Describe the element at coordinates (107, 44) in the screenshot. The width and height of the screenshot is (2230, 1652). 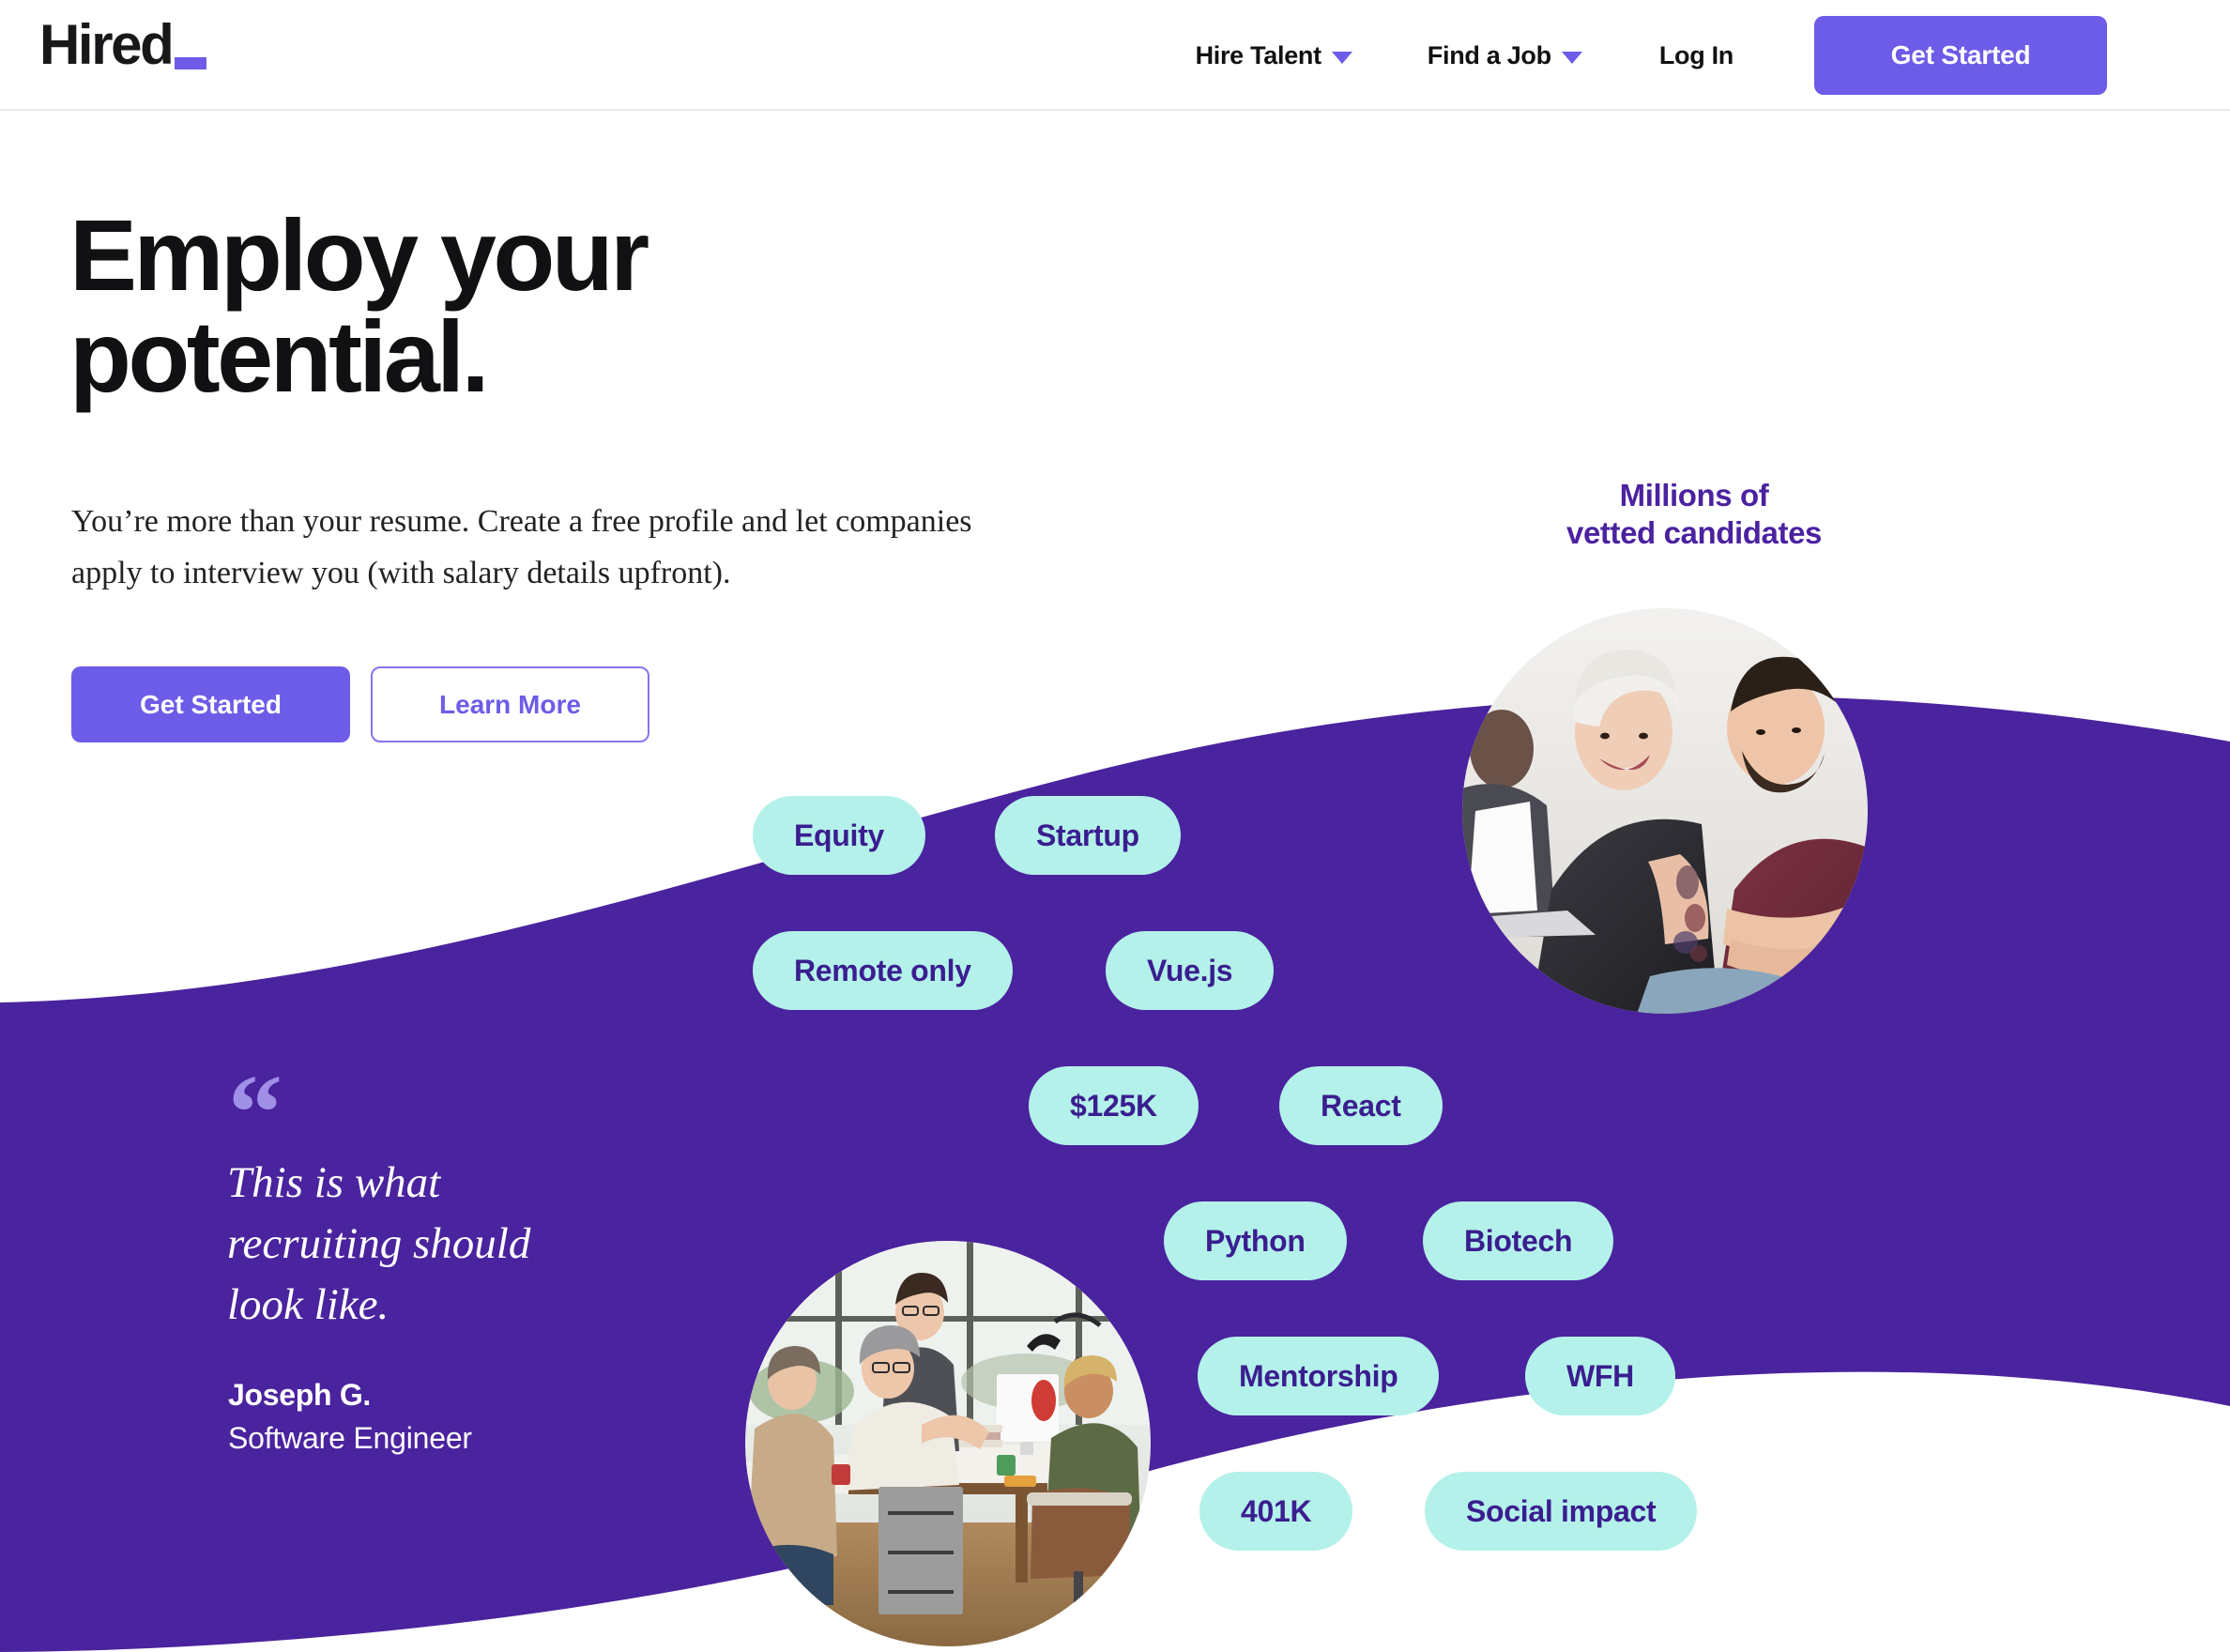
I see `logo-text: Hired` at that location.